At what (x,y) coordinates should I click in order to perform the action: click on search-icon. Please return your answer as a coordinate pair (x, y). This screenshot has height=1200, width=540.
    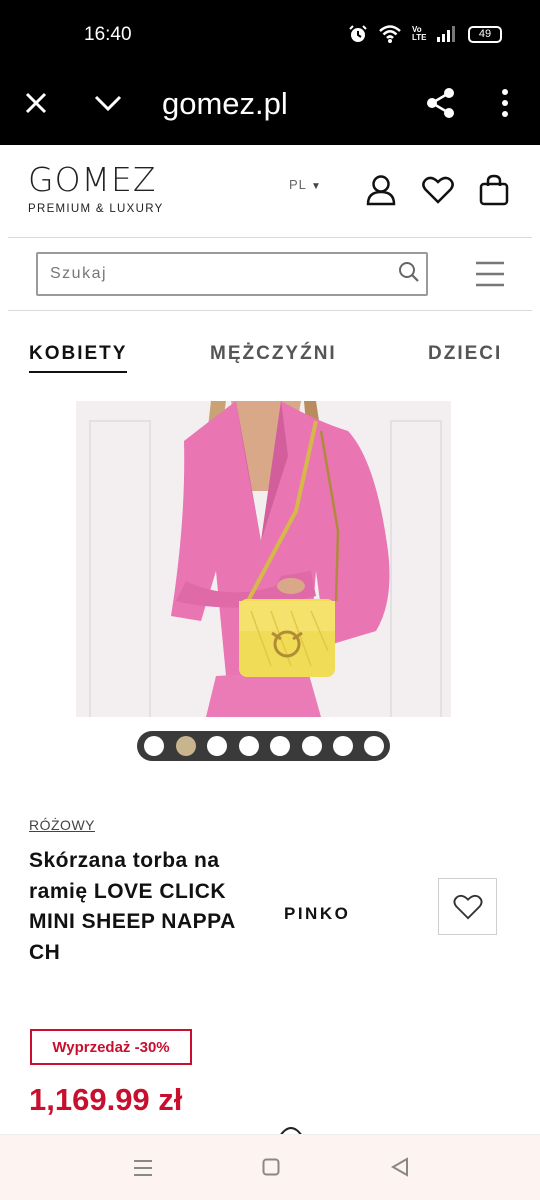
    Looking at the image, I should click on (409, 272).